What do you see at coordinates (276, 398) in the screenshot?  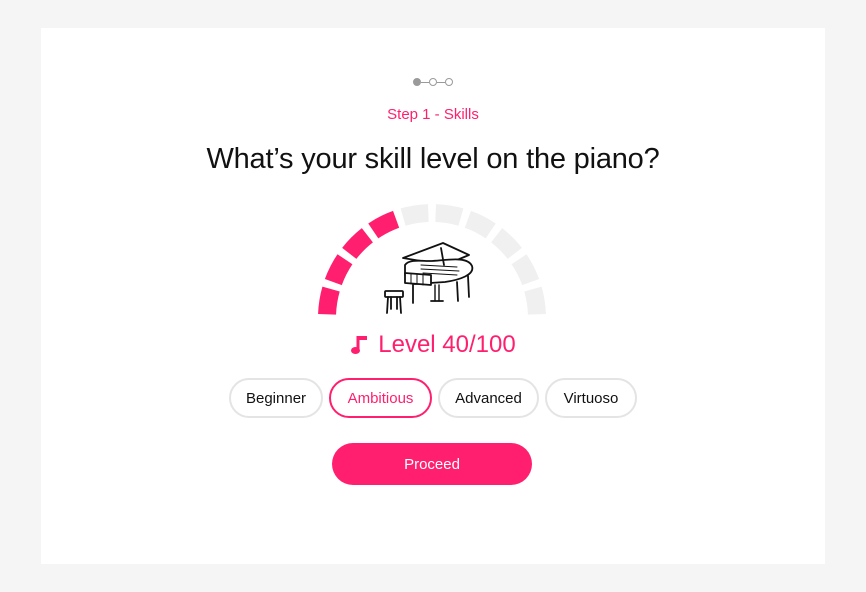 I see `option-beginner: Beginner` at bounding box center [276, 398].